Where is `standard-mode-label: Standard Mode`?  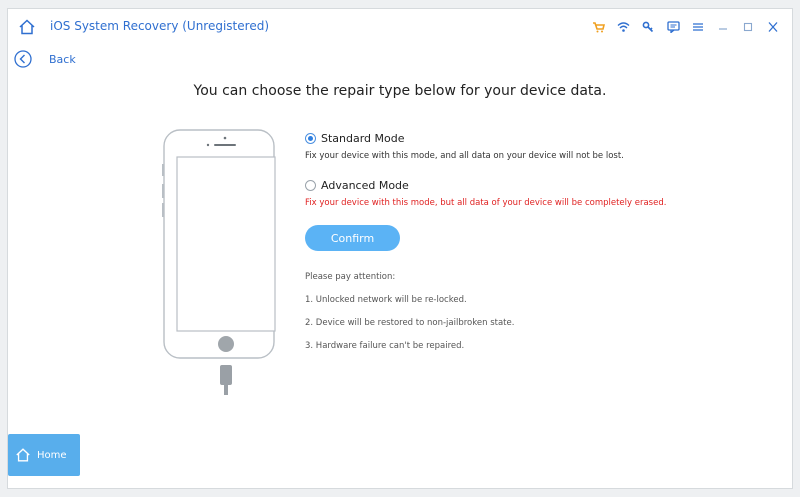
standard-mode-label: Standard Mode is located at coordinates (363, 138).